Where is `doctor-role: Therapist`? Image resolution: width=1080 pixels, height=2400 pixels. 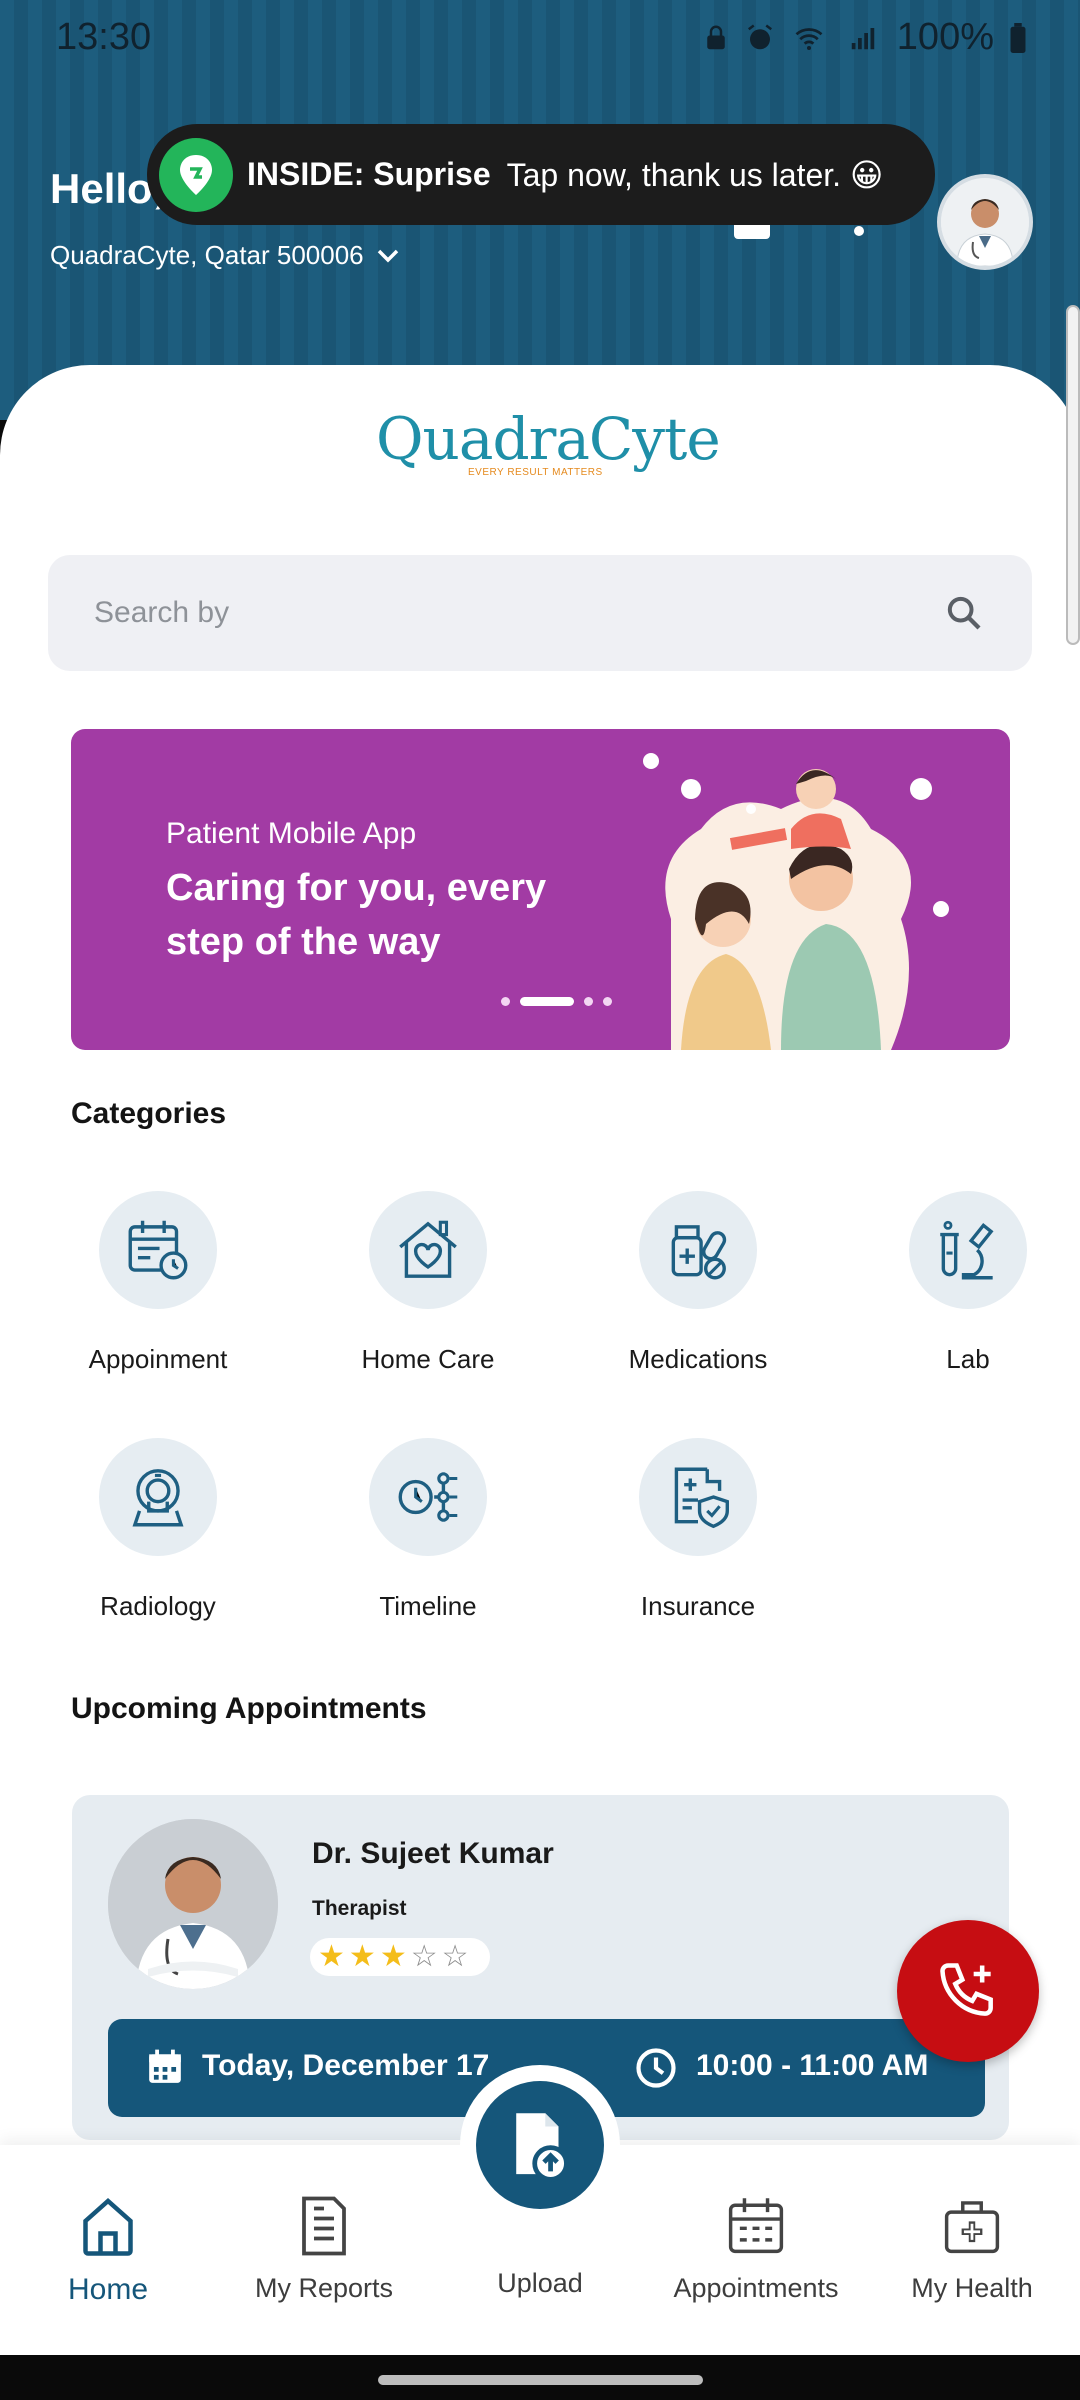
doctor-role: Therapist is located at coordinates (359, 1908).